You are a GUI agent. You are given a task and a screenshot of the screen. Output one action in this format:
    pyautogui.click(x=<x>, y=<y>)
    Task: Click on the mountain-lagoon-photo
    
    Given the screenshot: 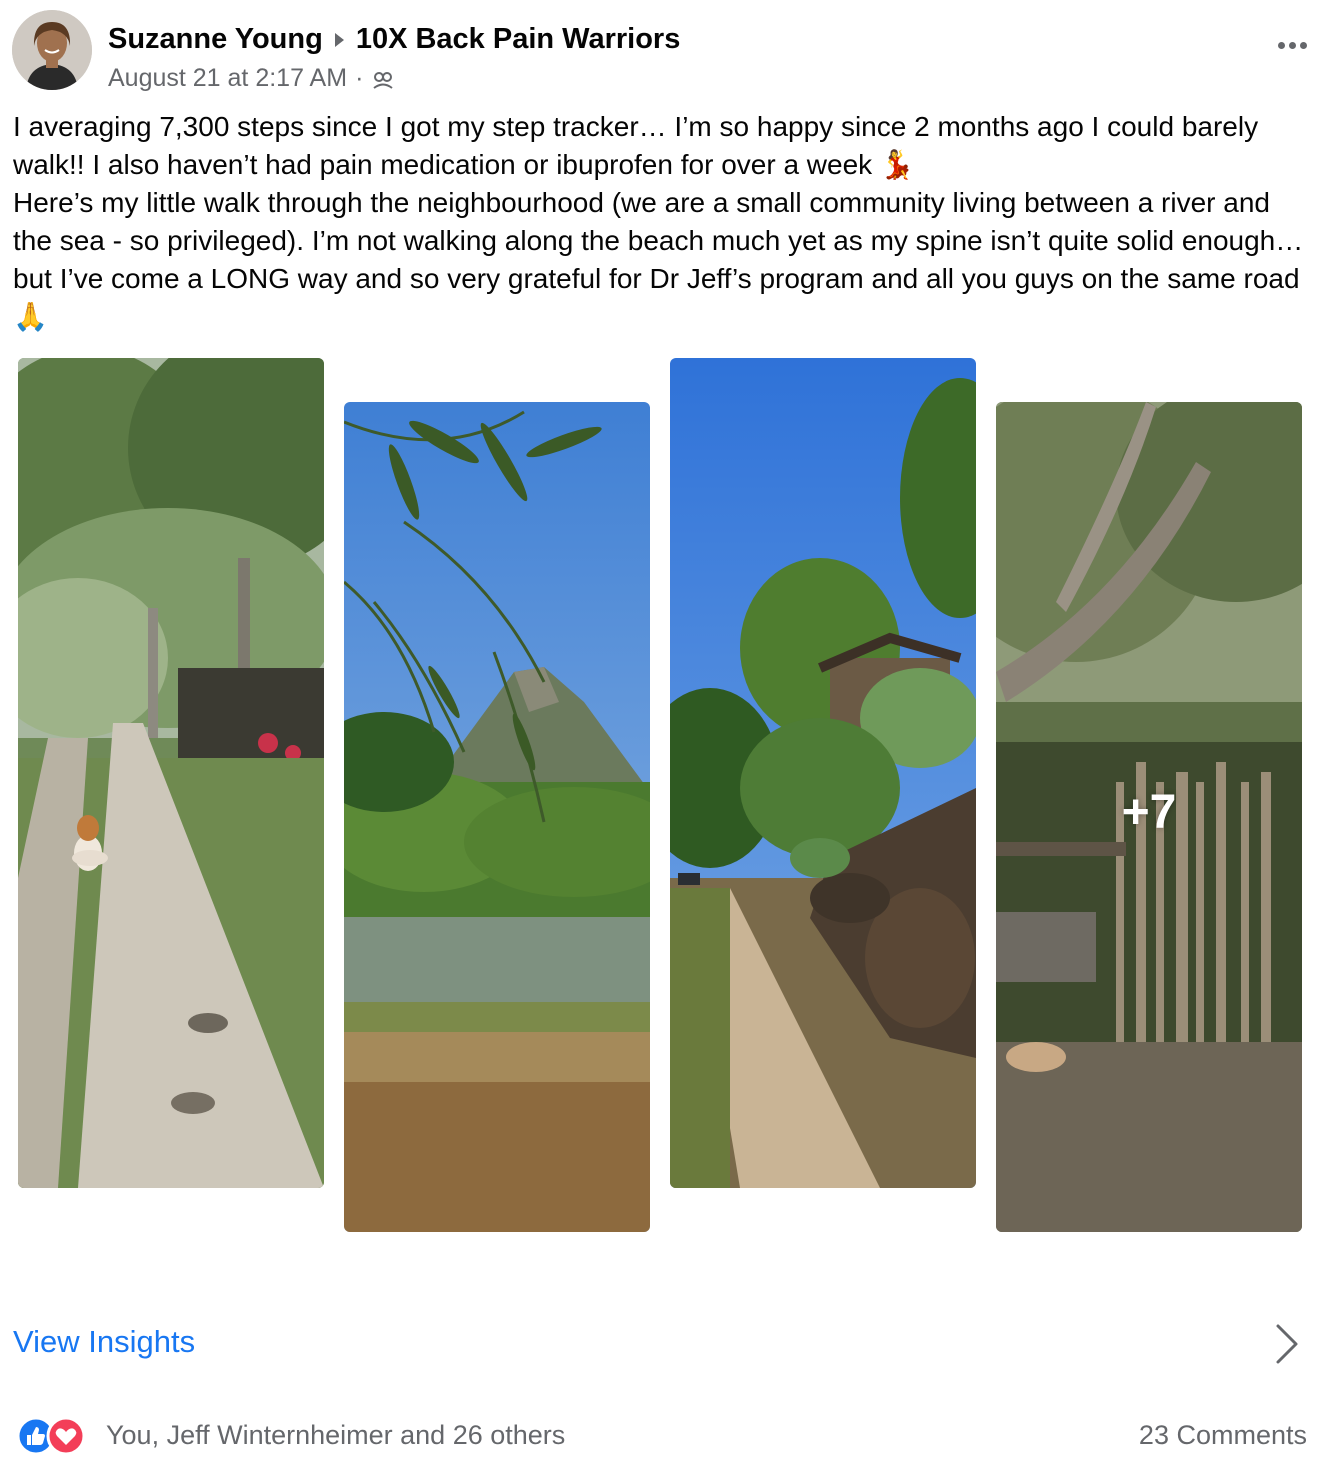 What is the action you would take?
    pyautogui.click(x=497, y=817)
    